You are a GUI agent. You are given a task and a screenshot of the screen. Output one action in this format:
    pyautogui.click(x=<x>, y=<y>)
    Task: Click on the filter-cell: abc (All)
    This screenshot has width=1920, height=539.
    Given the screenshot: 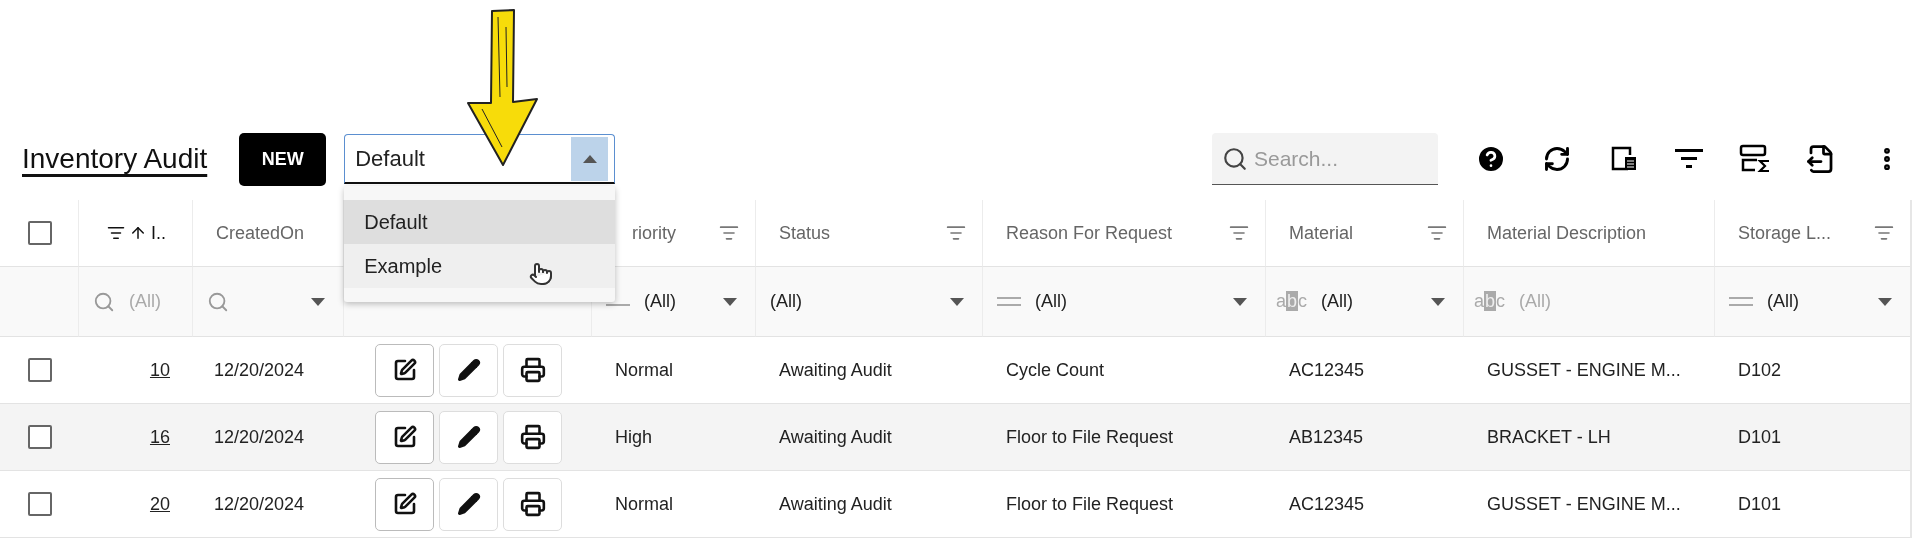 What is the action you would take?
    pyautogui.click(x=1364, y=302)
    